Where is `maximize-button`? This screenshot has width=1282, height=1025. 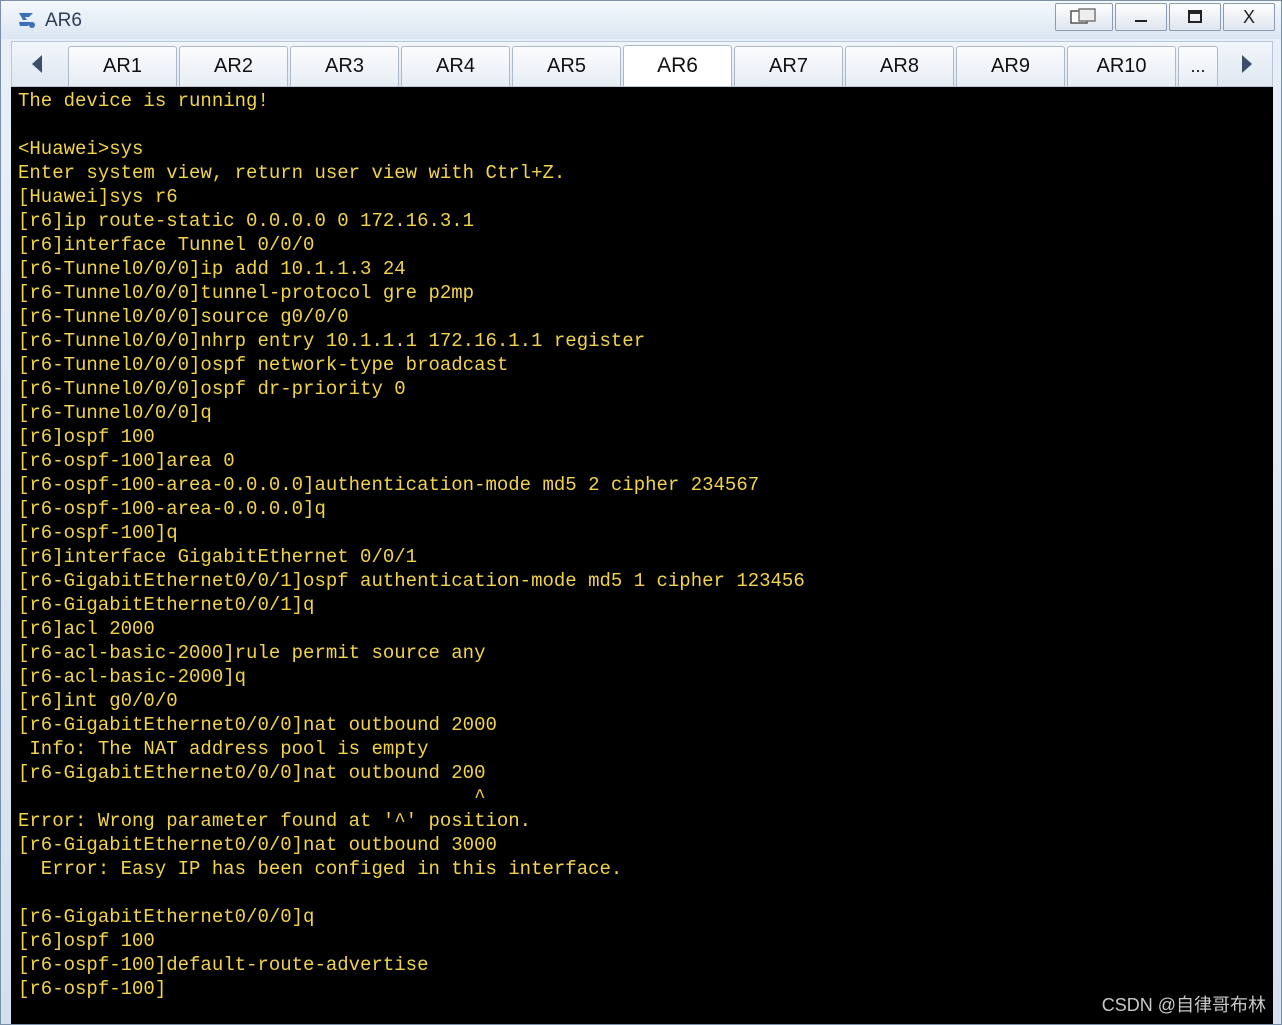
maximize-button is located at coordinates (1195, 17).